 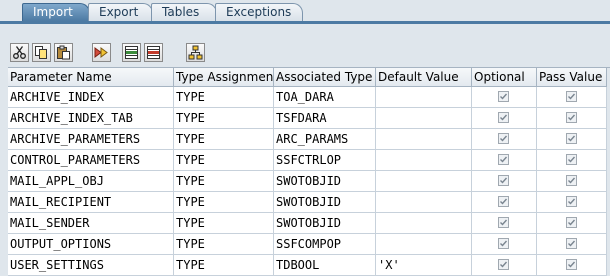 I want to click on insert-row-icon, so click(x=131, y=52).